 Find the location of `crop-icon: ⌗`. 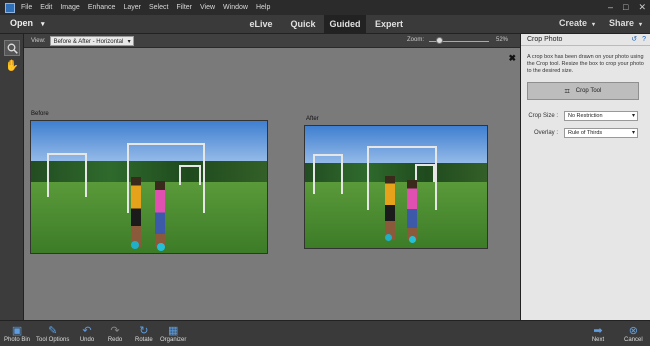

crop-icon: ⌗ is located at coordinates (567, 90).